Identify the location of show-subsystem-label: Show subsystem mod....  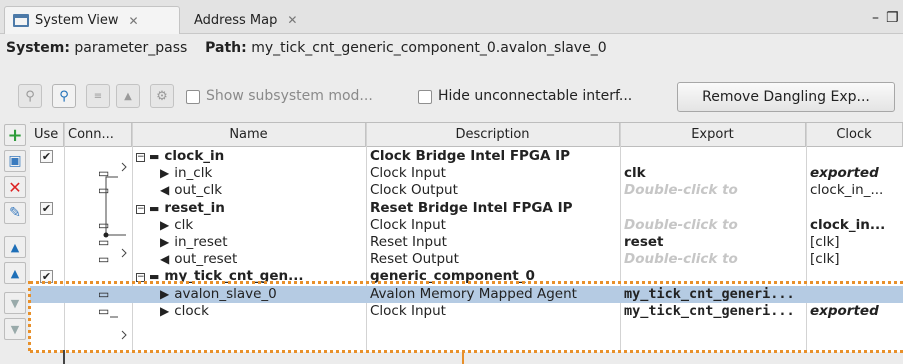
(289, 96).